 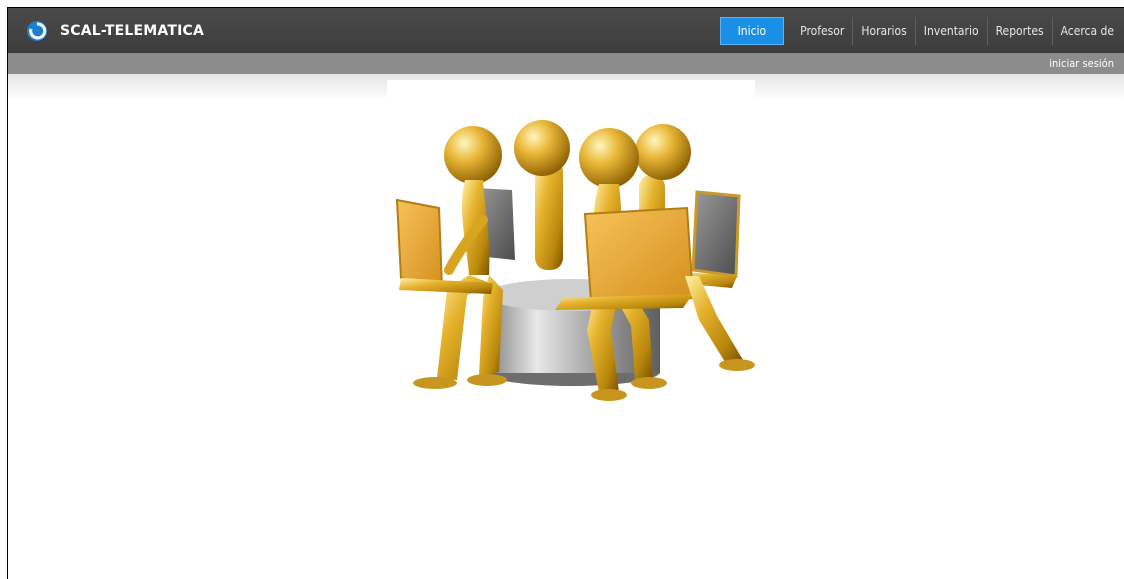 What do you see at coordinates (1081, 63) in the screenshot?
I see `login-link: iniciar sesión` at bounding box center [1081, 63].